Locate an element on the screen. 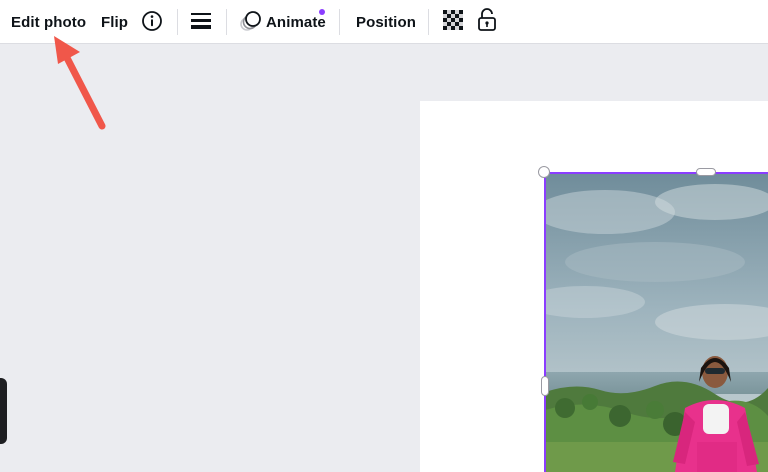 This screenshot has height=472, width=768. position-button: Position is located at coordinates (386, 22).